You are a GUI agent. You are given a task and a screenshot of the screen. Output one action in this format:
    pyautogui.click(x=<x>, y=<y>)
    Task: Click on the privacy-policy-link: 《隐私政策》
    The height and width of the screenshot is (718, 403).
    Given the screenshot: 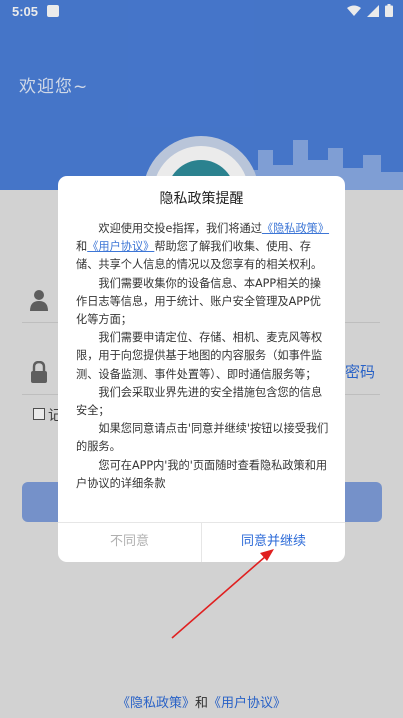 What is the action you would take?
    pyautogui.click(x=295, y=228)
    